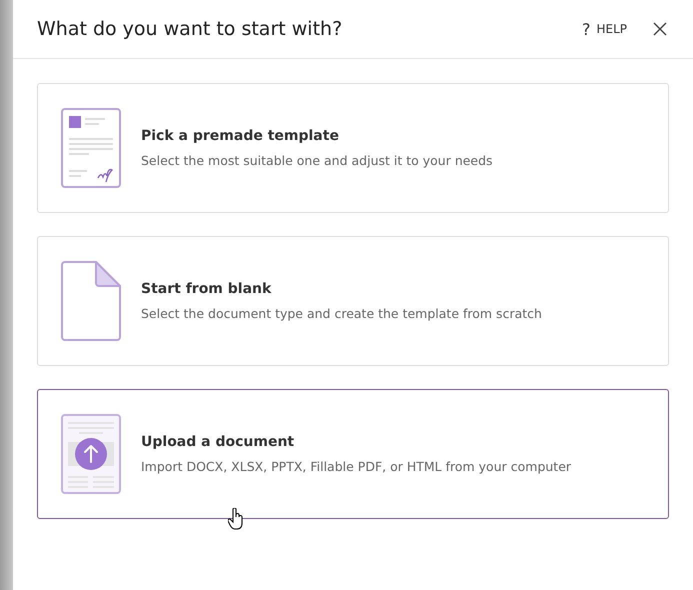 The height and width of the screenshot is (590, 693). What do you see at coordinates (341, 313) in the screenshot?
I see `option-description: Select the document type and create the template from scratch` at bounding box center [341, 313].